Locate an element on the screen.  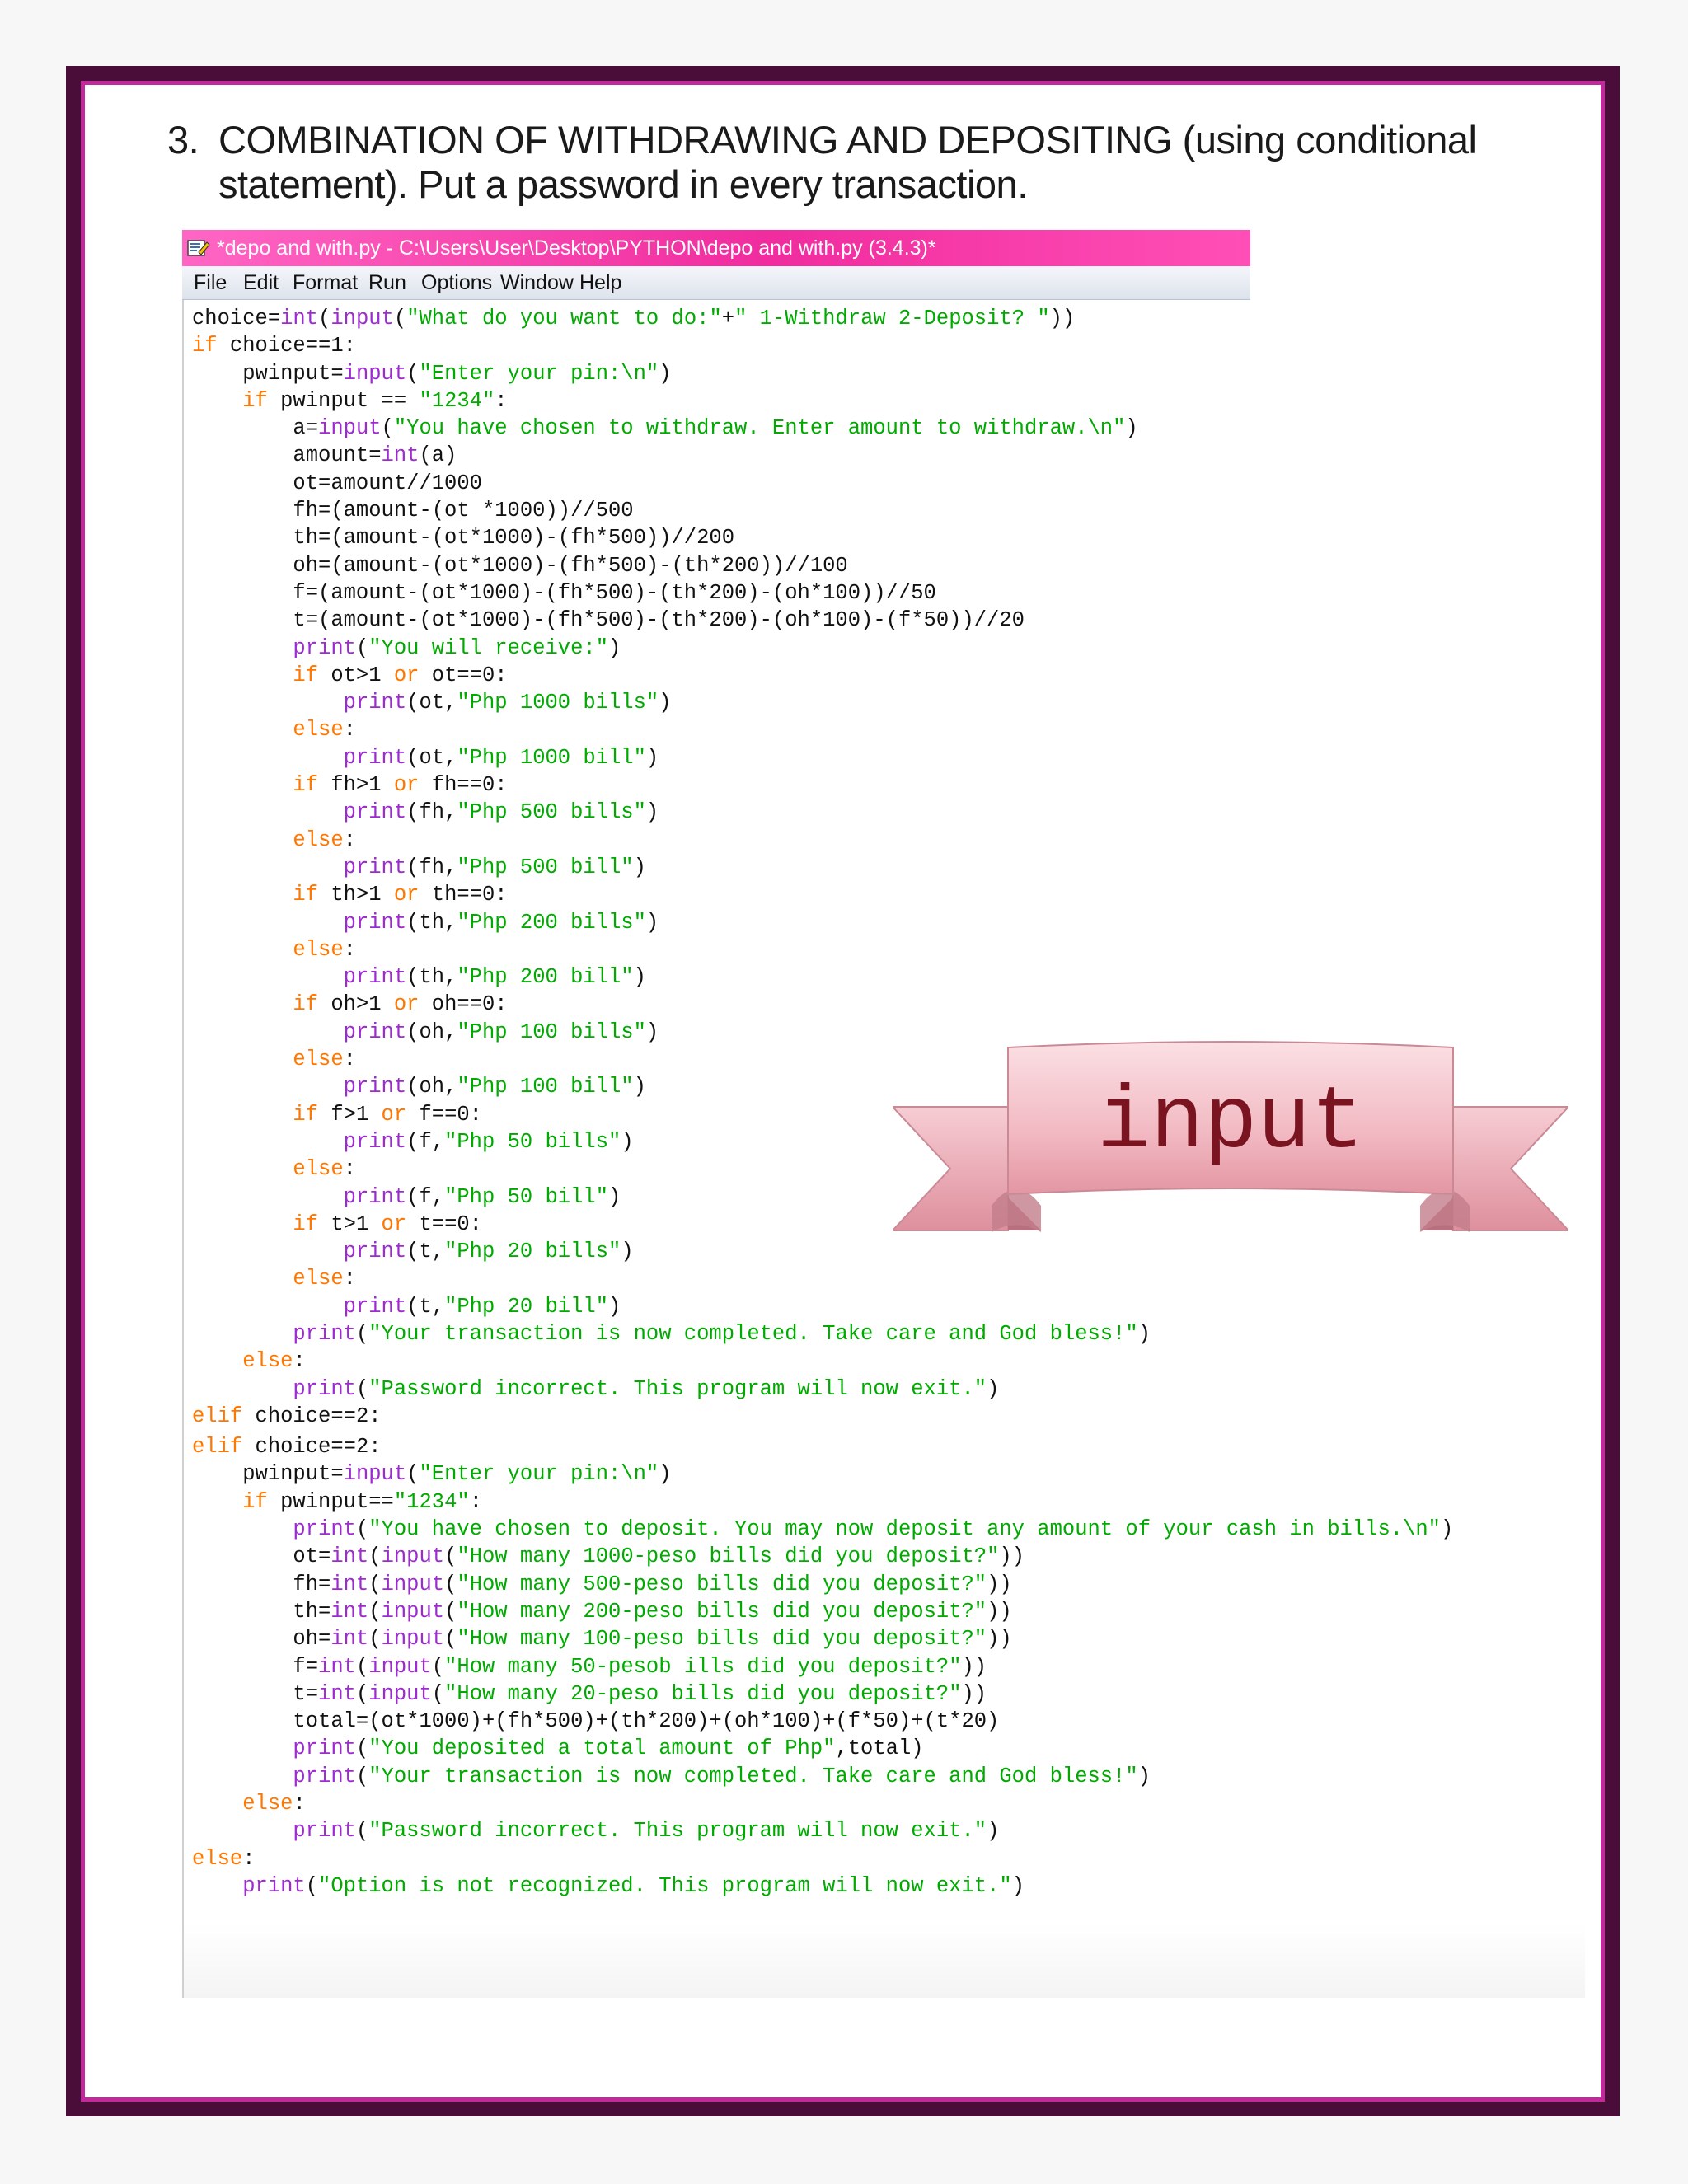
code-line: print(fh,"Php 500 bill") is located at coordinates (494, 867).